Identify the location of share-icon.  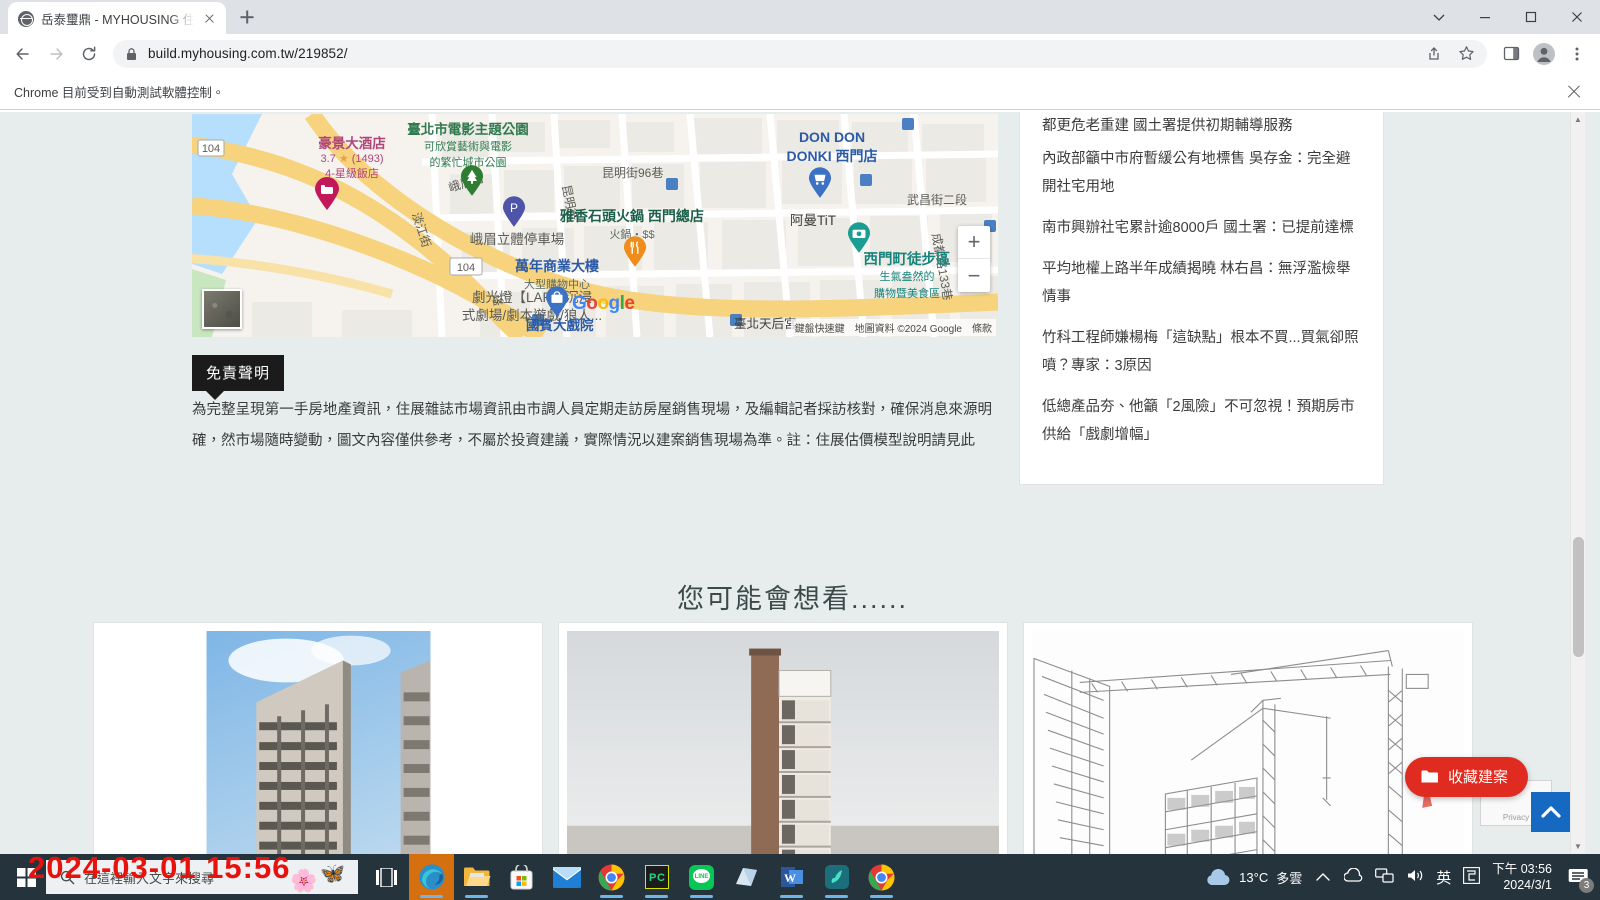
(1434, 54).